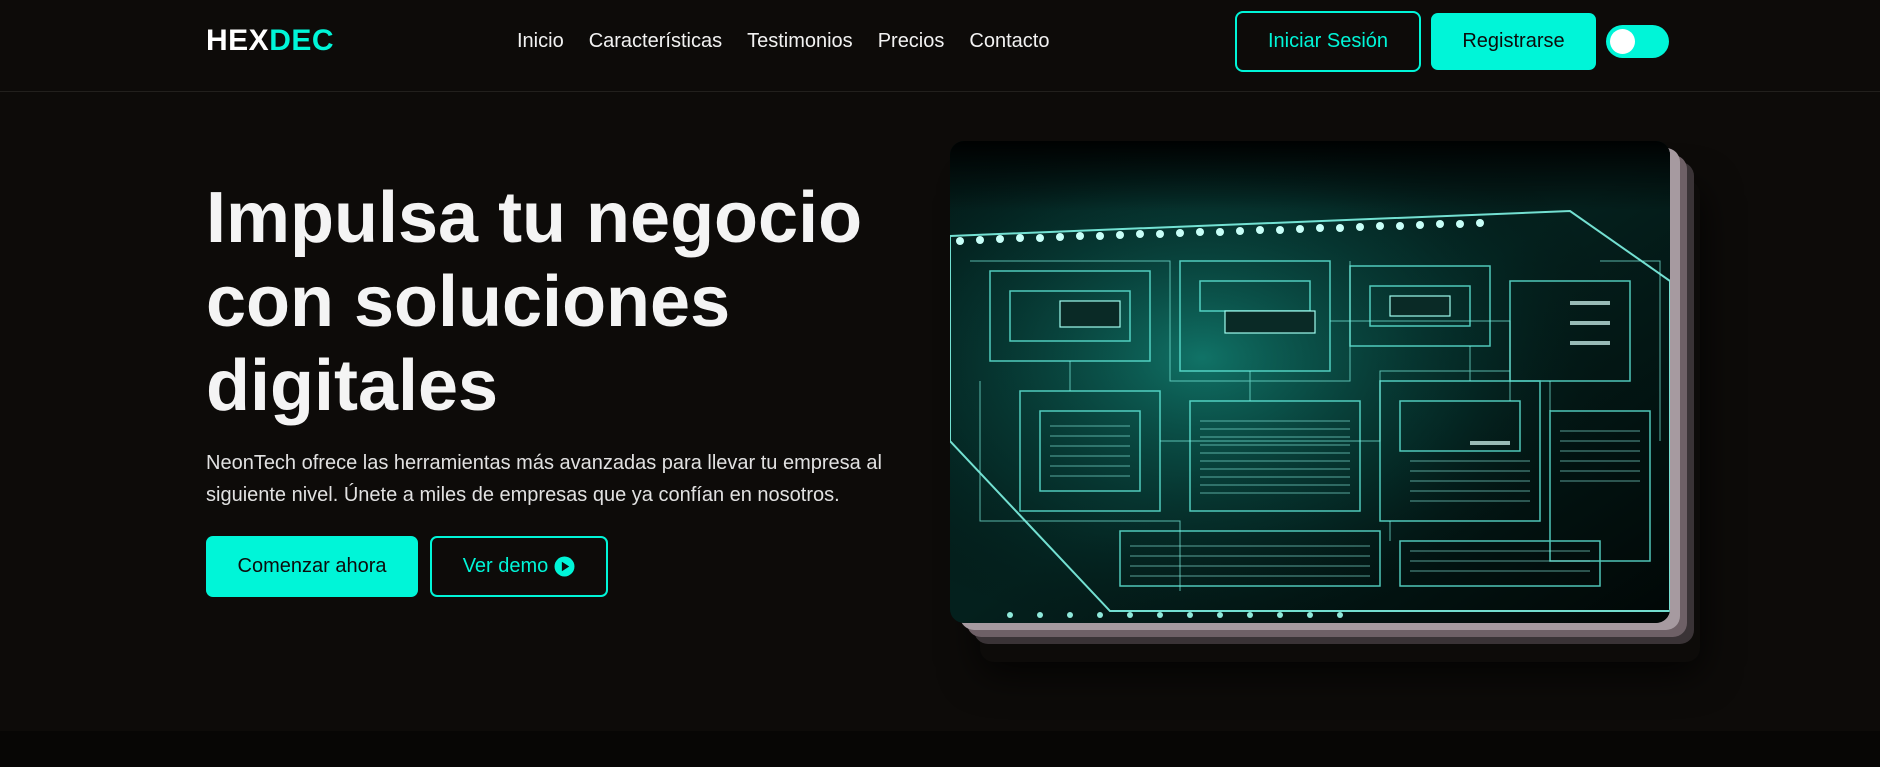 This screenshot has width=1880, height=767. Describe the element at coordinates (1513, 41) in the screenshot. I see `register-button: Registrarse` at that location.